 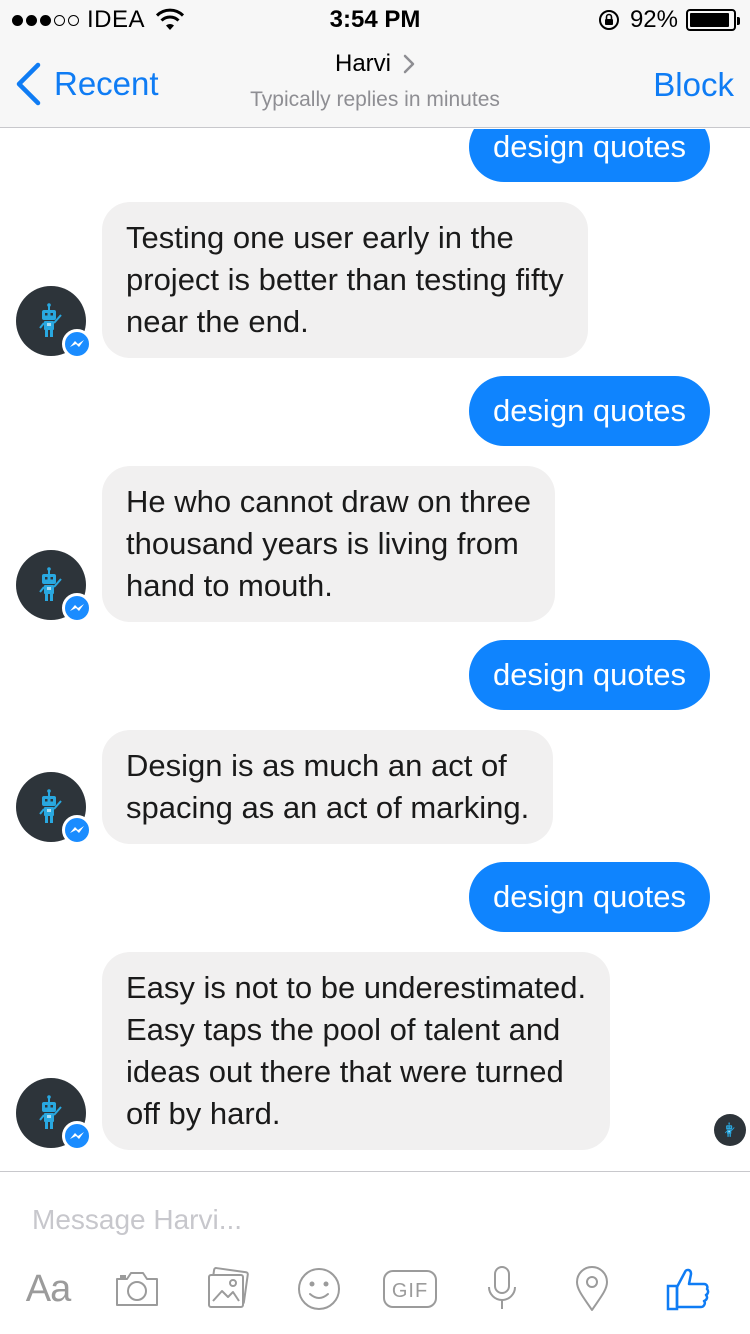 I want to click on gif-label: GIF, so click(x=410, y=1291).